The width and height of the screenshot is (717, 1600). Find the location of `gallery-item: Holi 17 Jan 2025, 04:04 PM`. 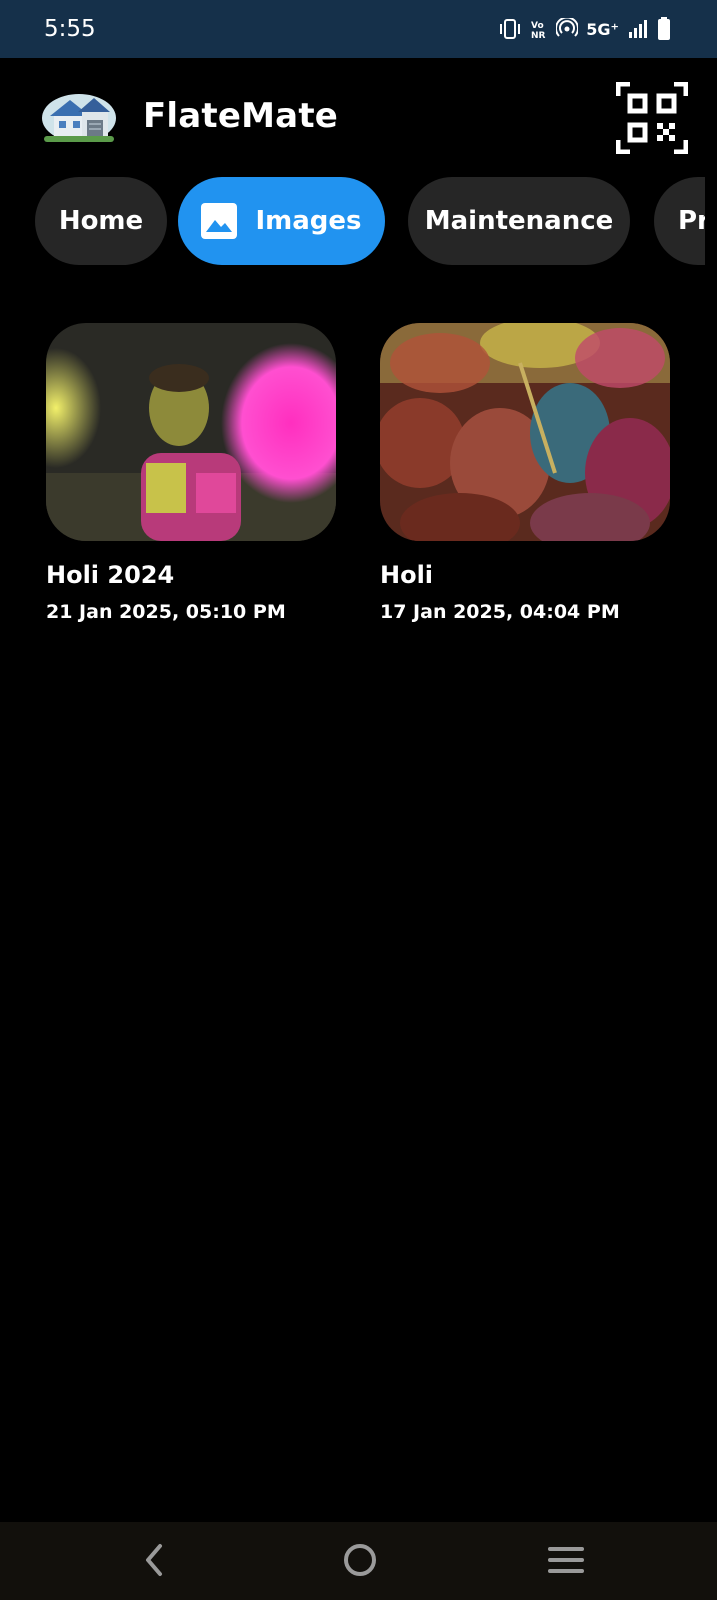

gallery-item: Holi 17 Jan 2025, 04:04 PM is located at coordinates (525, 473).